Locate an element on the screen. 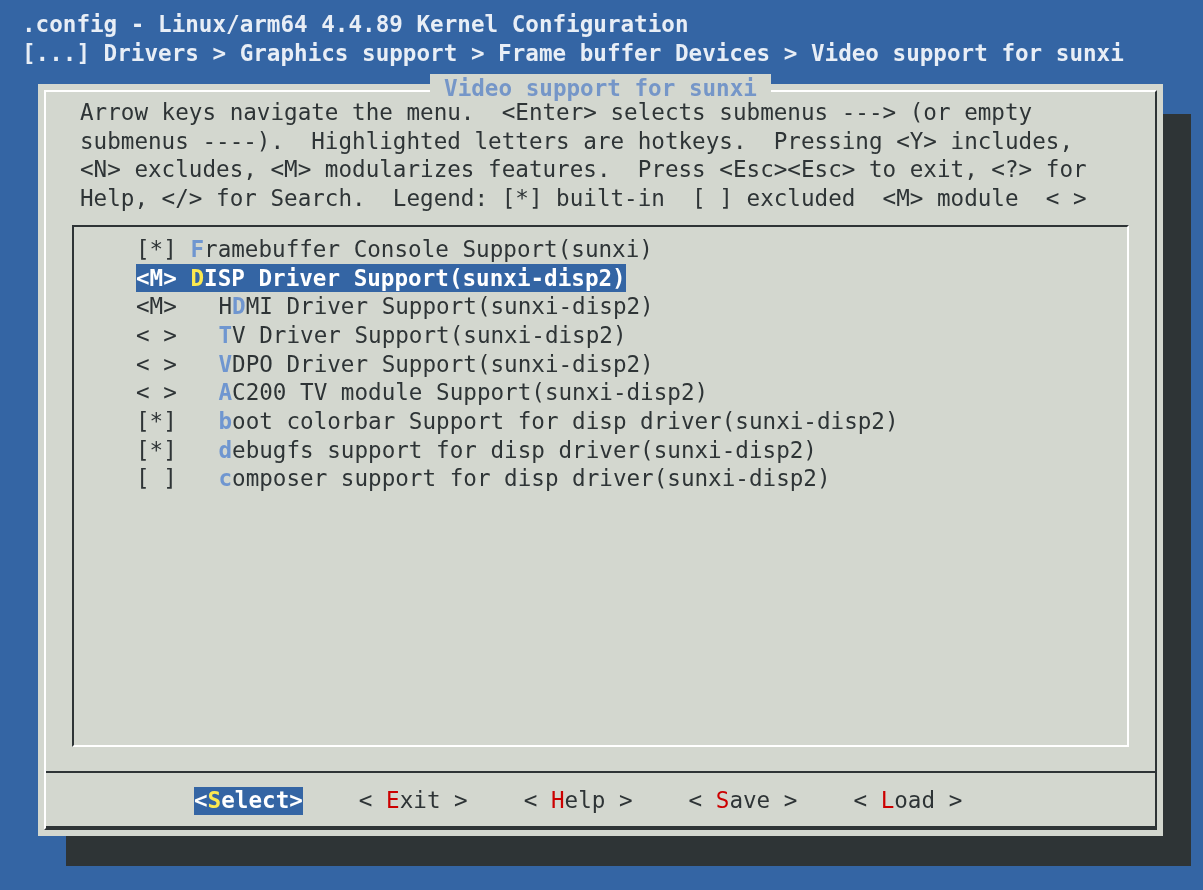 The image size is (1203, 890). menu-item: [*] F ramebuffer Console Support(sunxi) is located at coordinates (394, 249).